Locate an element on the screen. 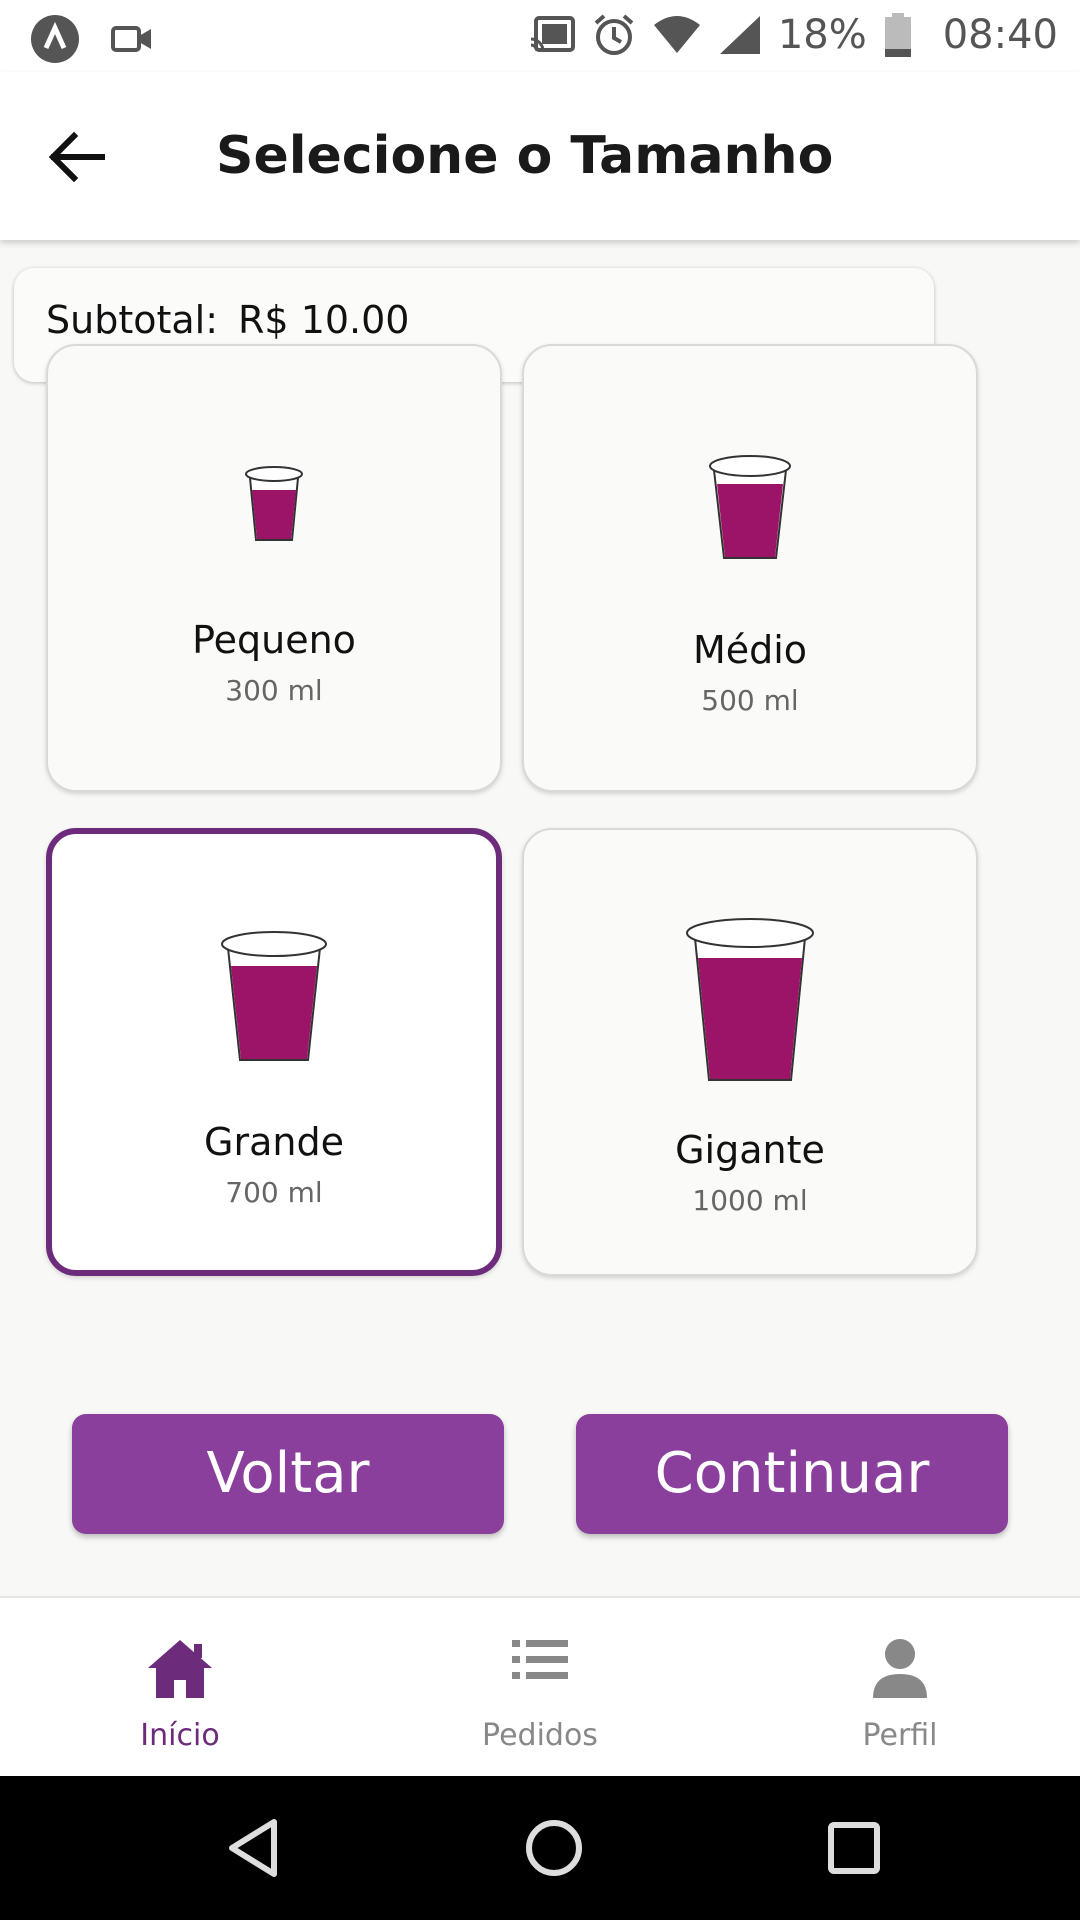 This screenshot has height=1920, width=1080. size-card-pequeno: Pequeno 300 ml is located at coordinates (274, 568).